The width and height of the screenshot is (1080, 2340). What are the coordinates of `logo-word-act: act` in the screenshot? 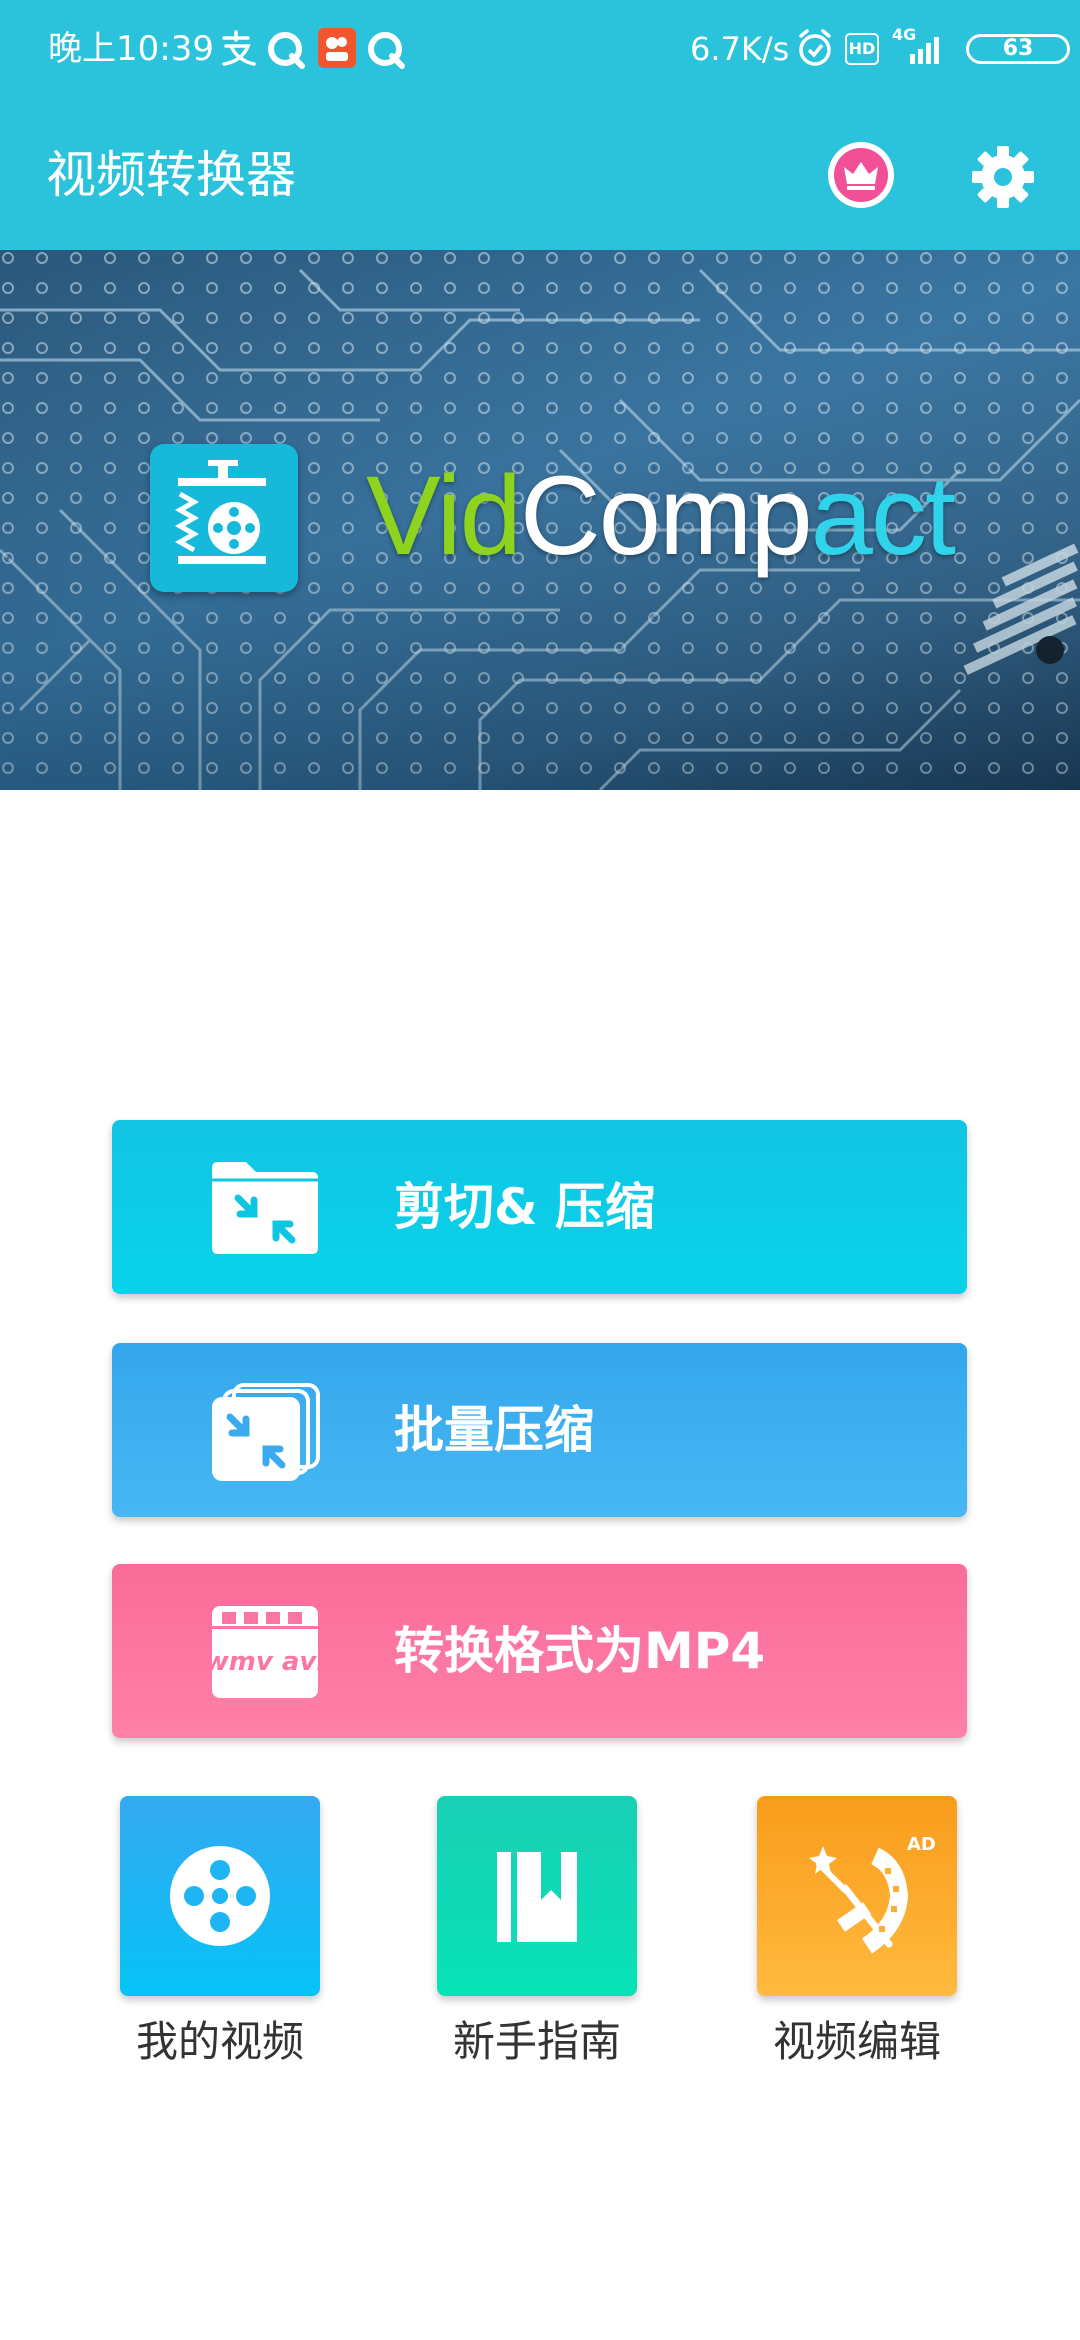 It's located at (883, 515).